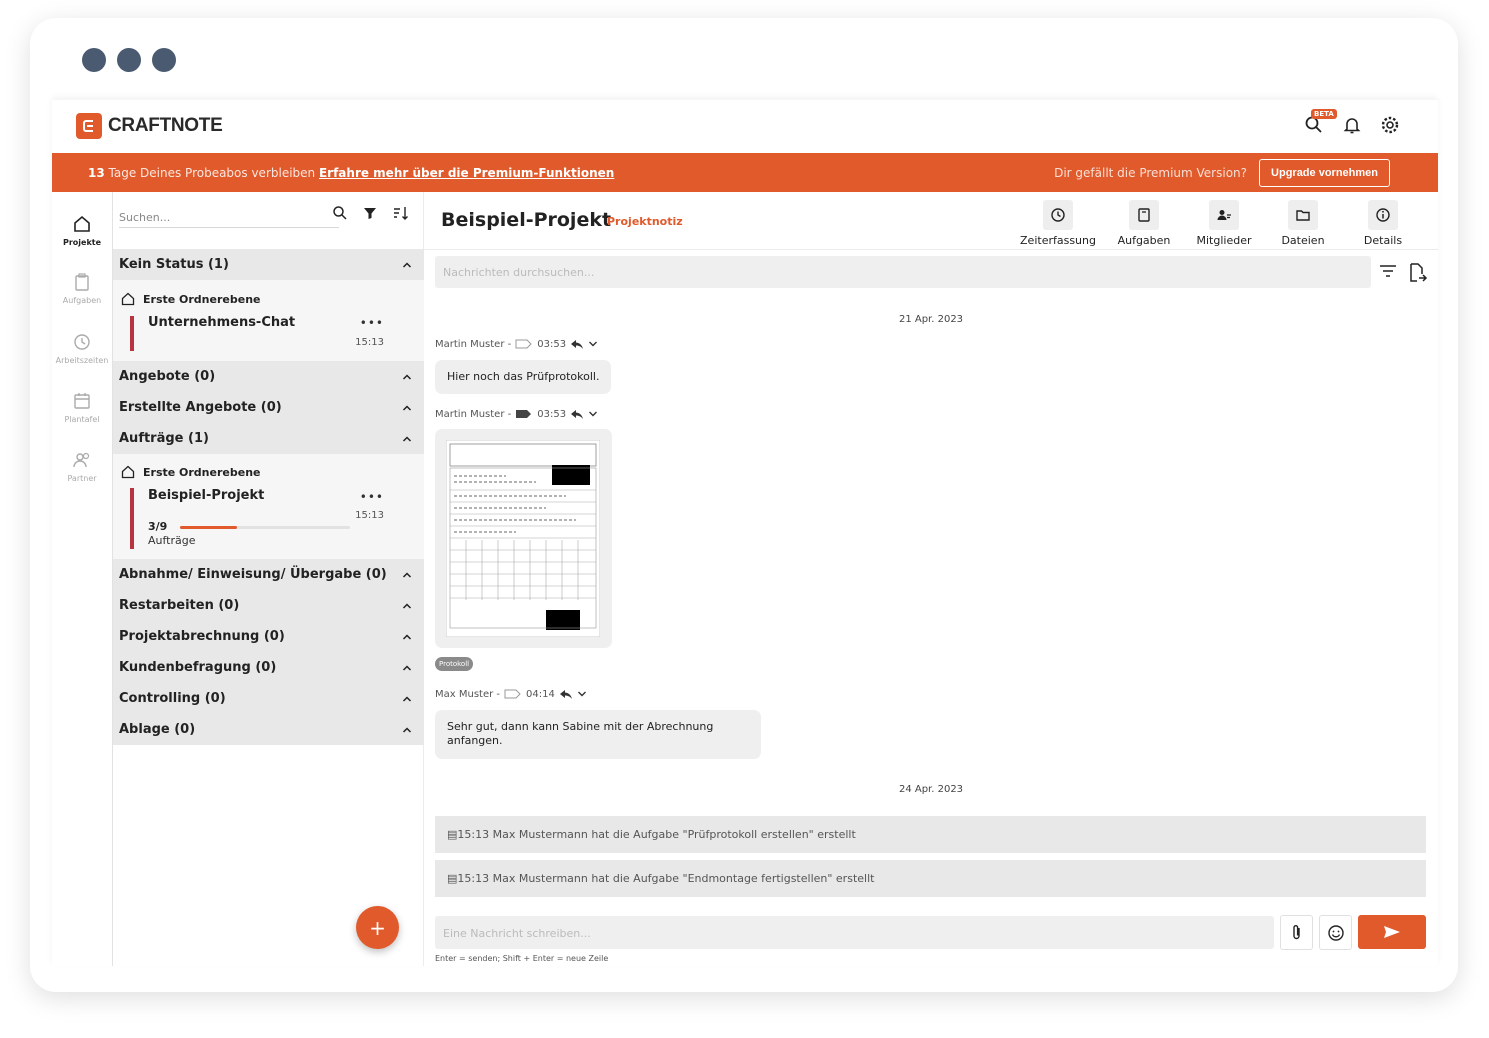  I want to click on status-group: Controlling (0), so click(268, 698).